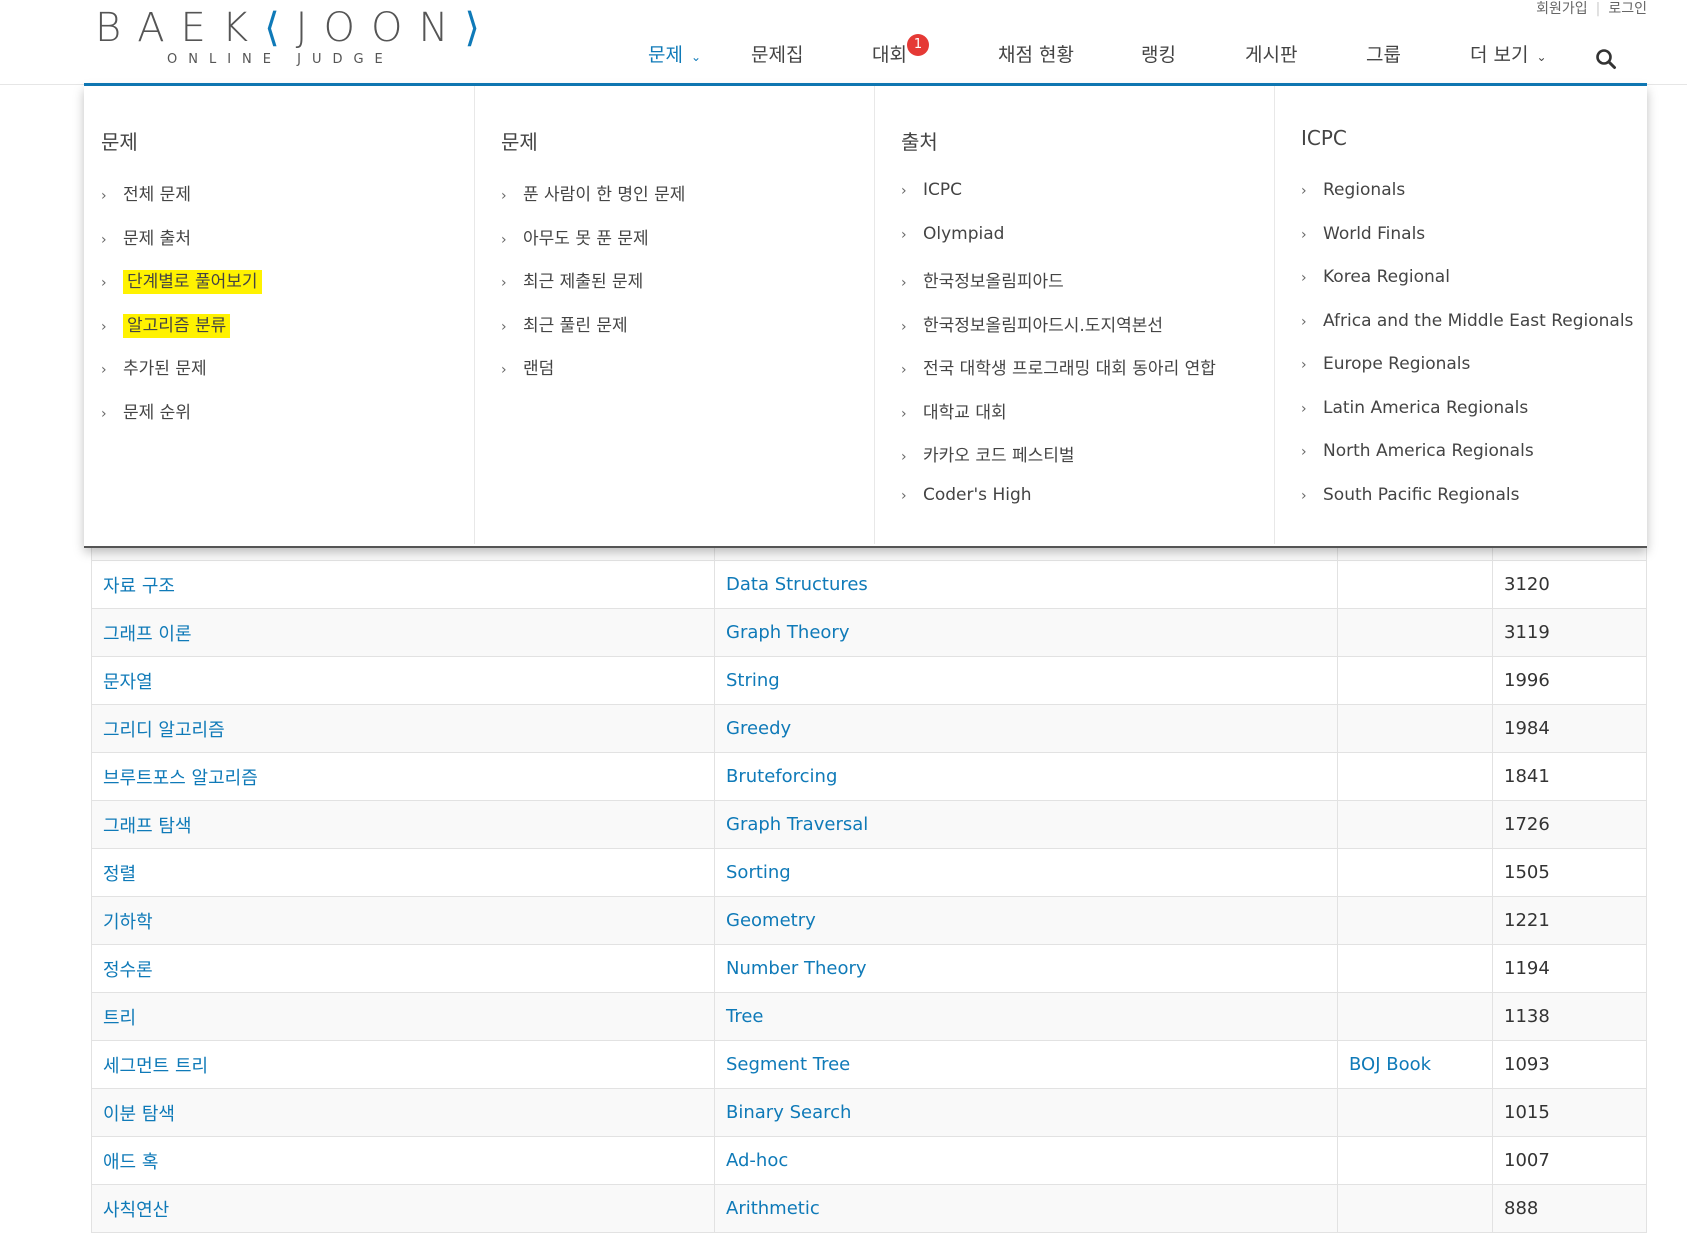 This screenshot has width=1687, height=1246. I want to click on menu-item: › 알고리즘 분류, so click(181, 333).